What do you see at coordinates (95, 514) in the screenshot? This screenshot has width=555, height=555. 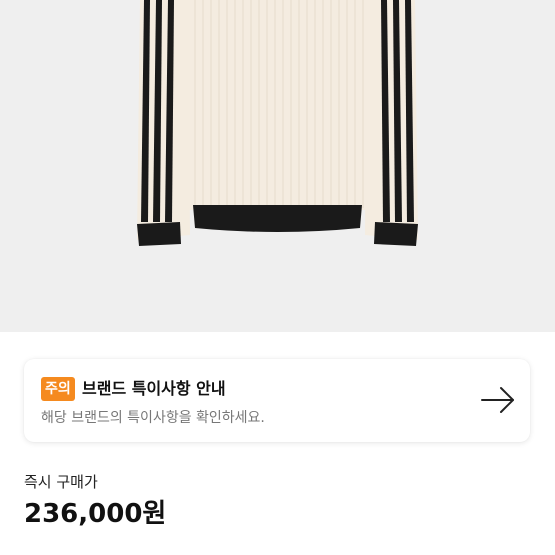 I see `price-value: 236,000원` at bounding box center [95, 514].